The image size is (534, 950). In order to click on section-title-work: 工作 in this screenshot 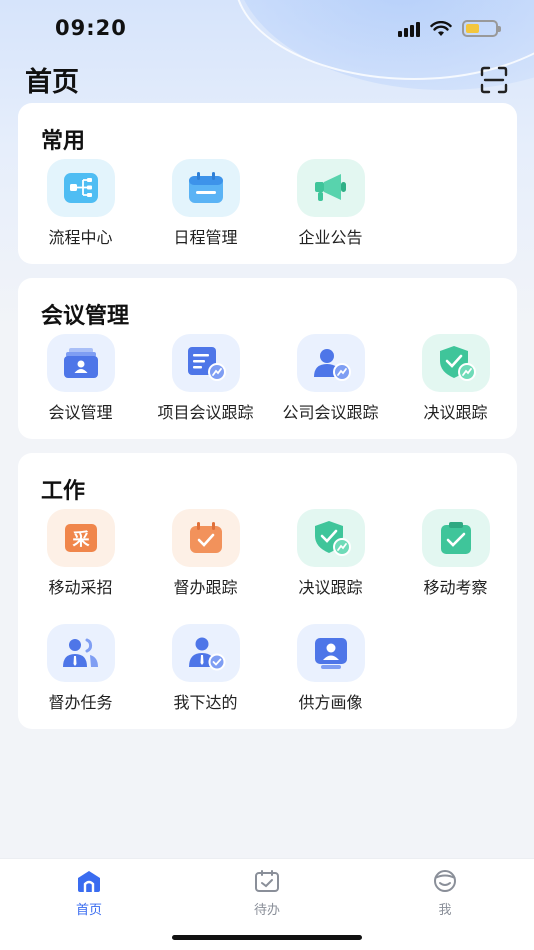, I will do `click(63, 491)`.